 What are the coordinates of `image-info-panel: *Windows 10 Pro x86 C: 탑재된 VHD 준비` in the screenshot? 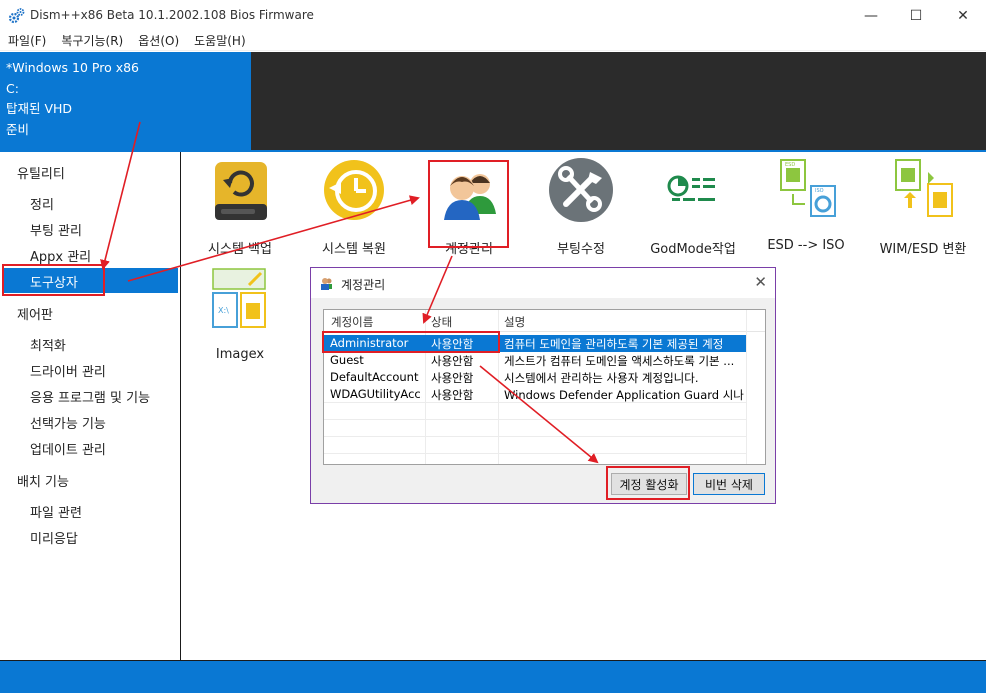 It's located at (125, 101).